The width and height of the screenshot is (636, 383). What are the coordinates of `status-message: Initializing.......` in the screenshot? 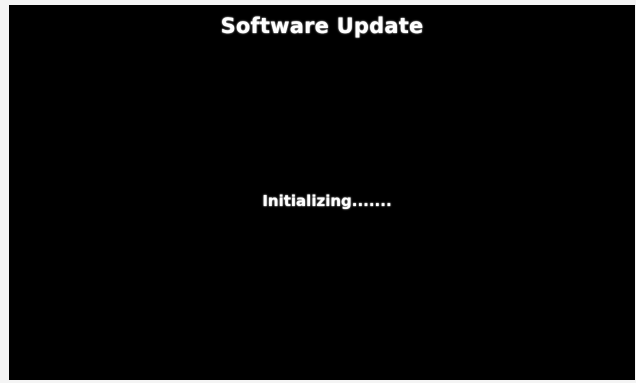 It's located at (327, 201).